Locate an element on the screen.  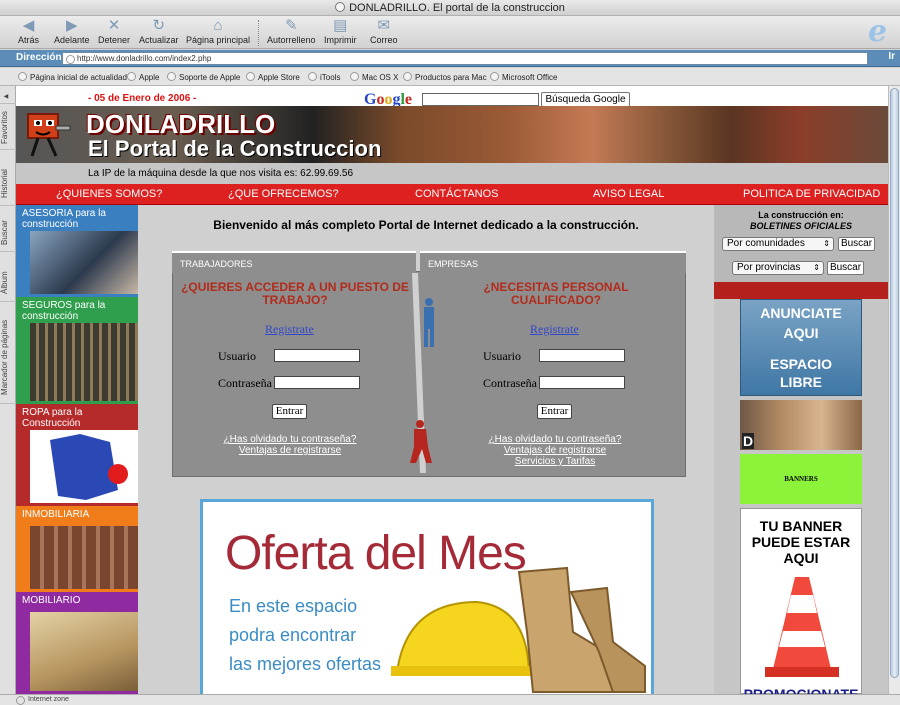
category-label: MOBILIARIO is located at coordinates (51, 600).